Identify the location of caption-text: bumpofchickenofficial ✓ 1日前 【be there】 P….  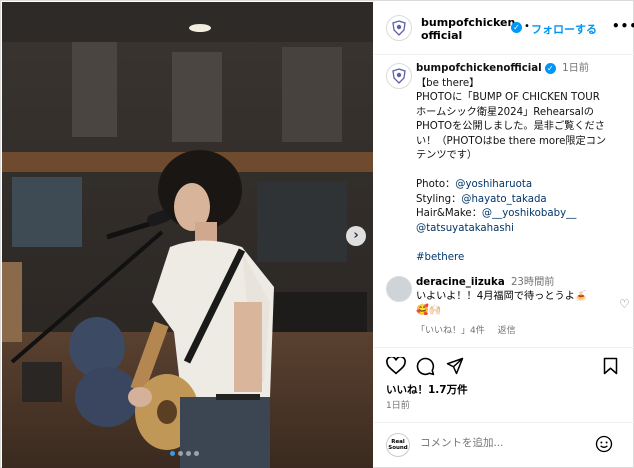
(523, 163).